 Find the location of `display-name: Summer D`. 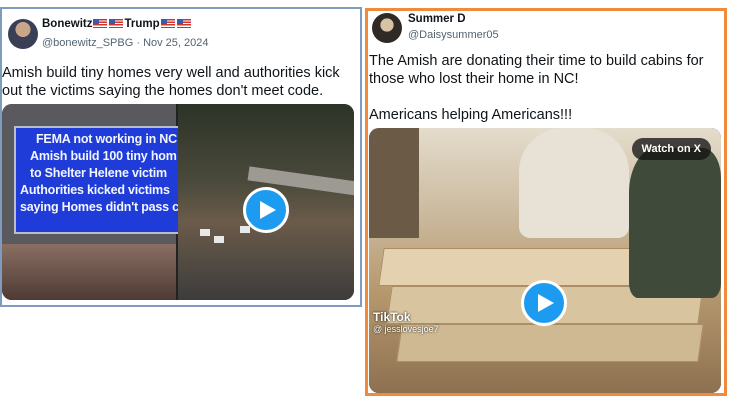

display-name: Summer D is located at coordinates (437, 19).